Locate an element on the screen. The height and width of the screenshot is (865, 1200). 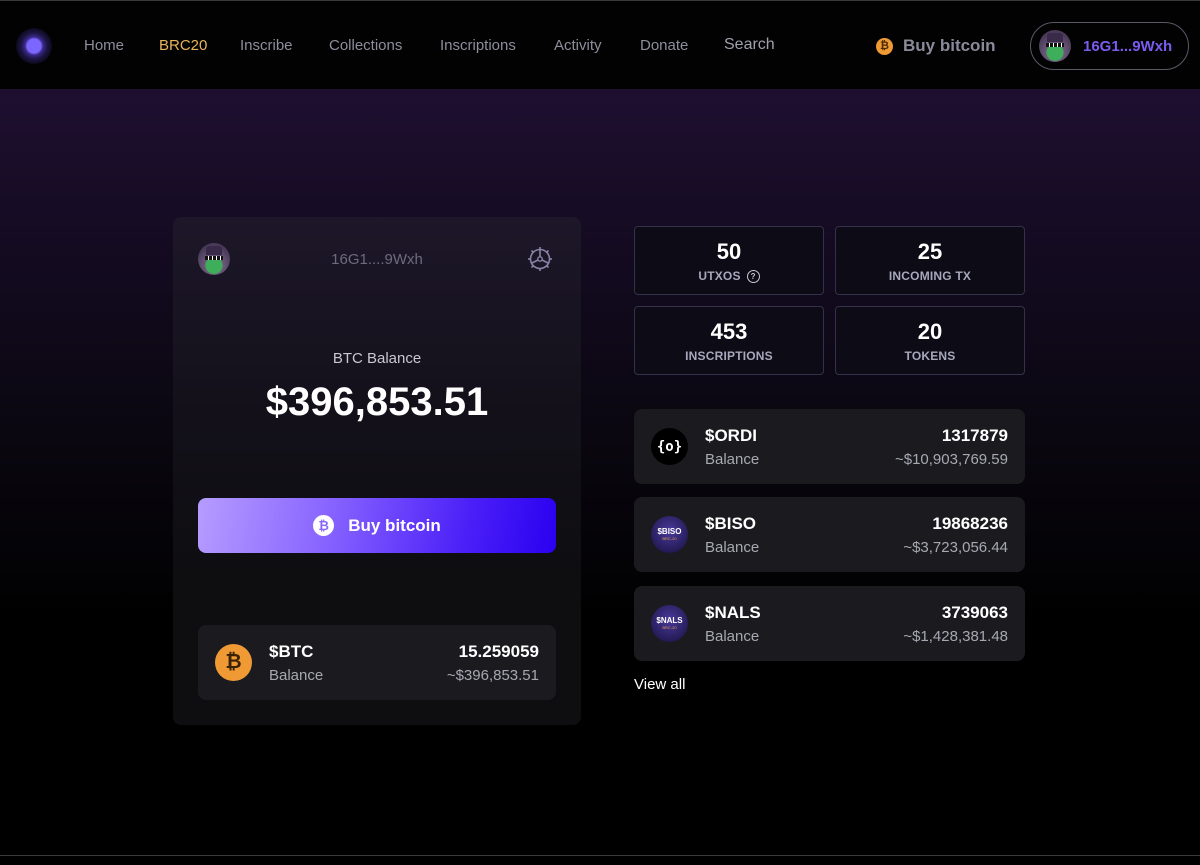
token-name: $ORDI is located at coordinates (731, 435).